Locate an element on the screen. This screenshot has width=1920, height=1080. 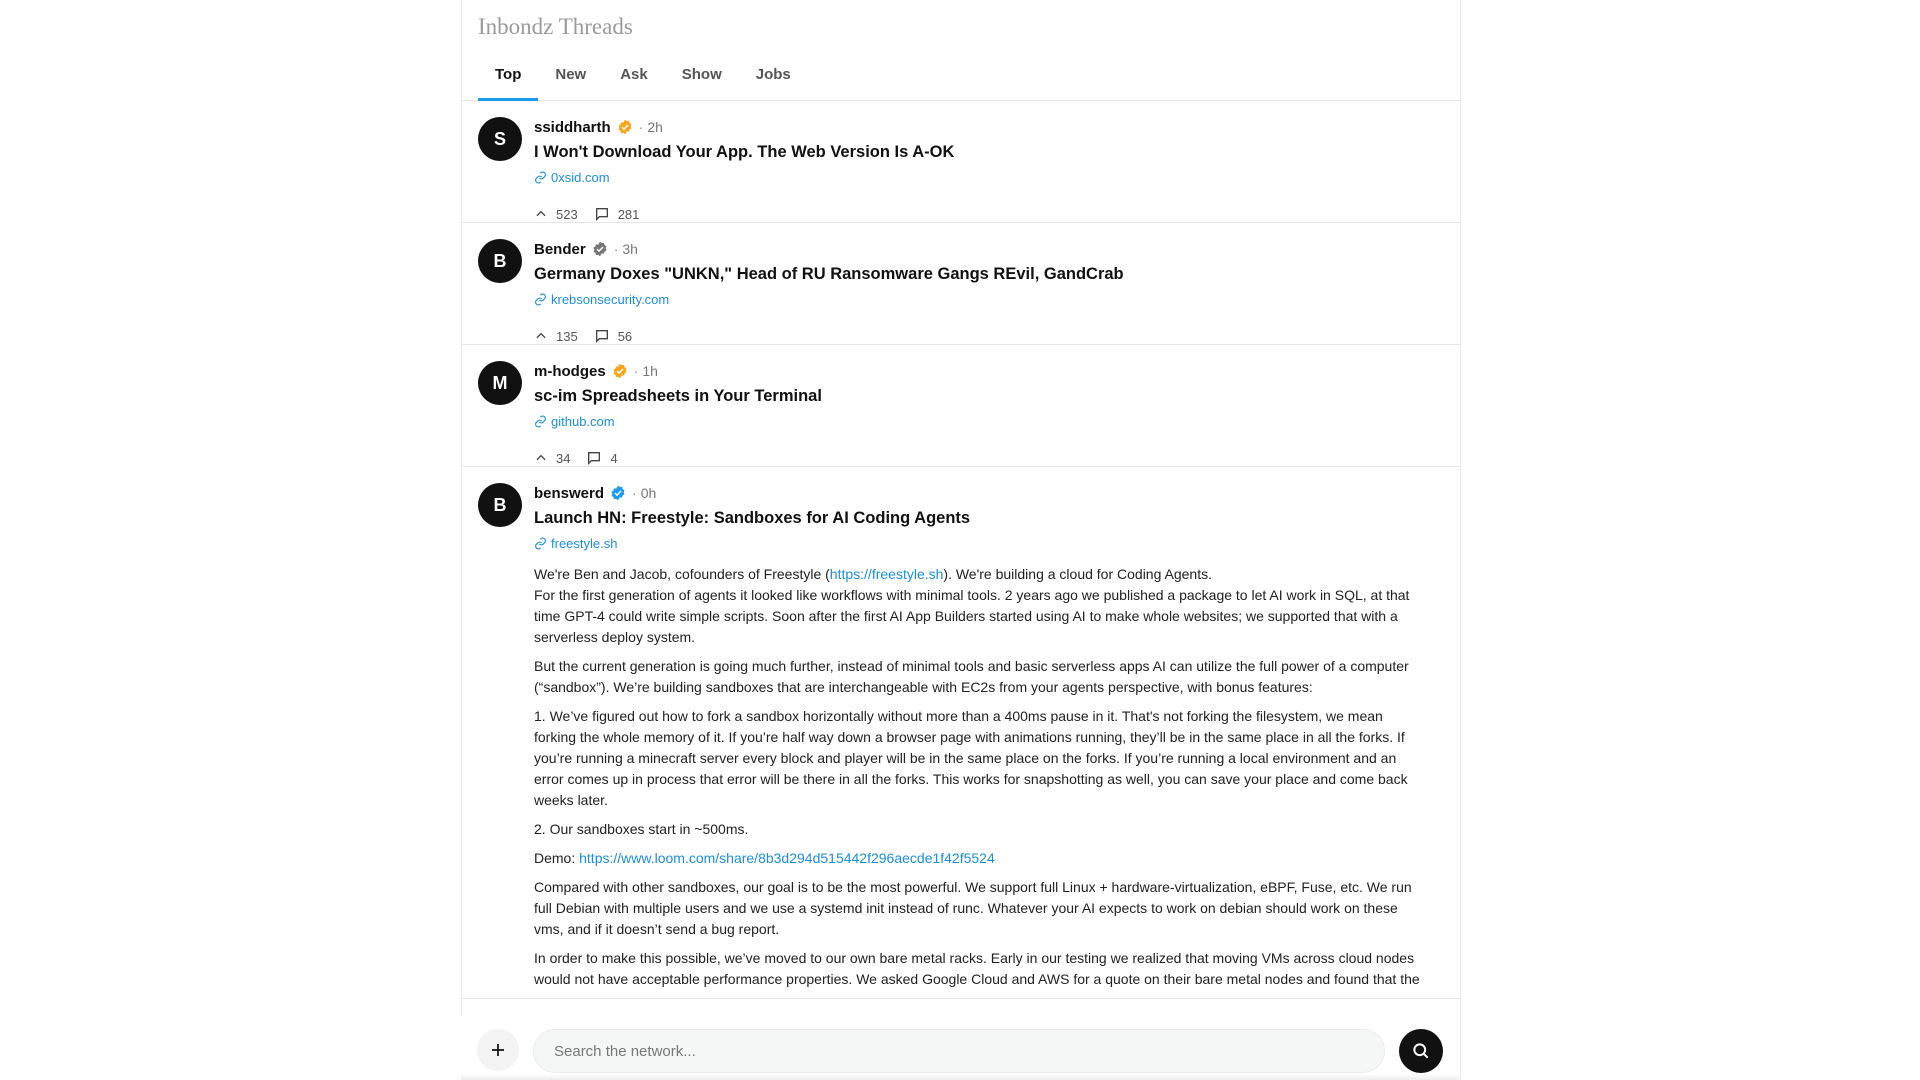
vote-count: 523 is located at coordinates (567, 214).